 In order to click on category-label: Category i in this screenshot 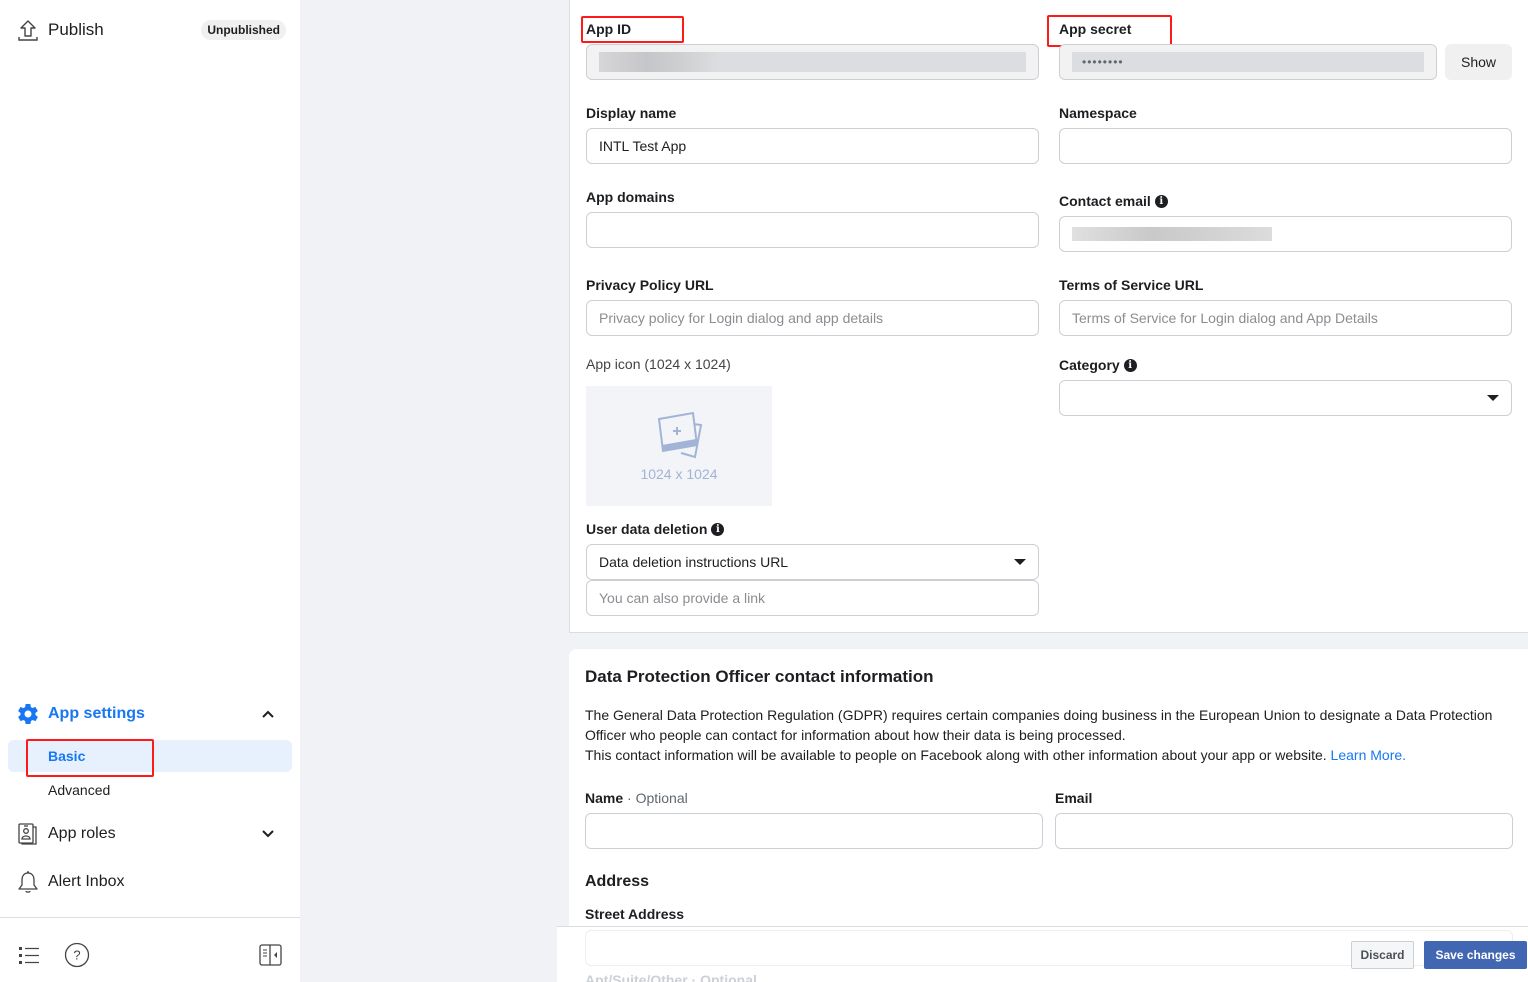, I will do `click(1098, 365)`.